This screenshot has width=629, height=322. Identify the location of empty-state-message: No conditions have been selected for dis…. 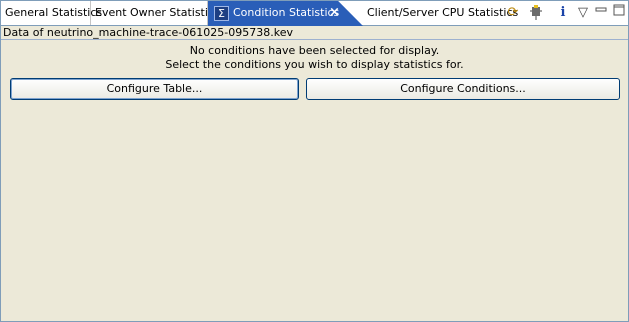
(314, 58).